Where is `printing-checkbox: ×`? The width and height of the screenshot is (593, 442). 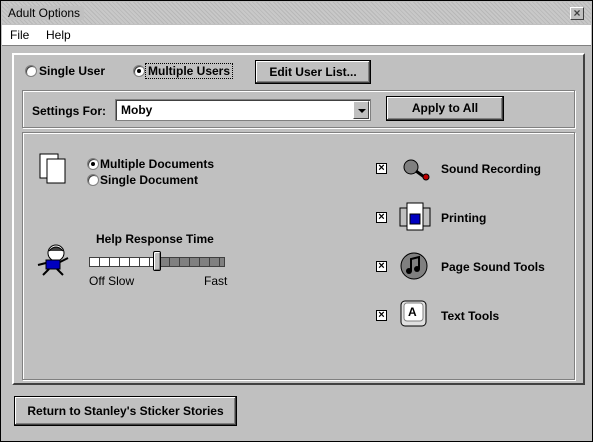 printing-checkbox: × is located at coordinates (381, 217).